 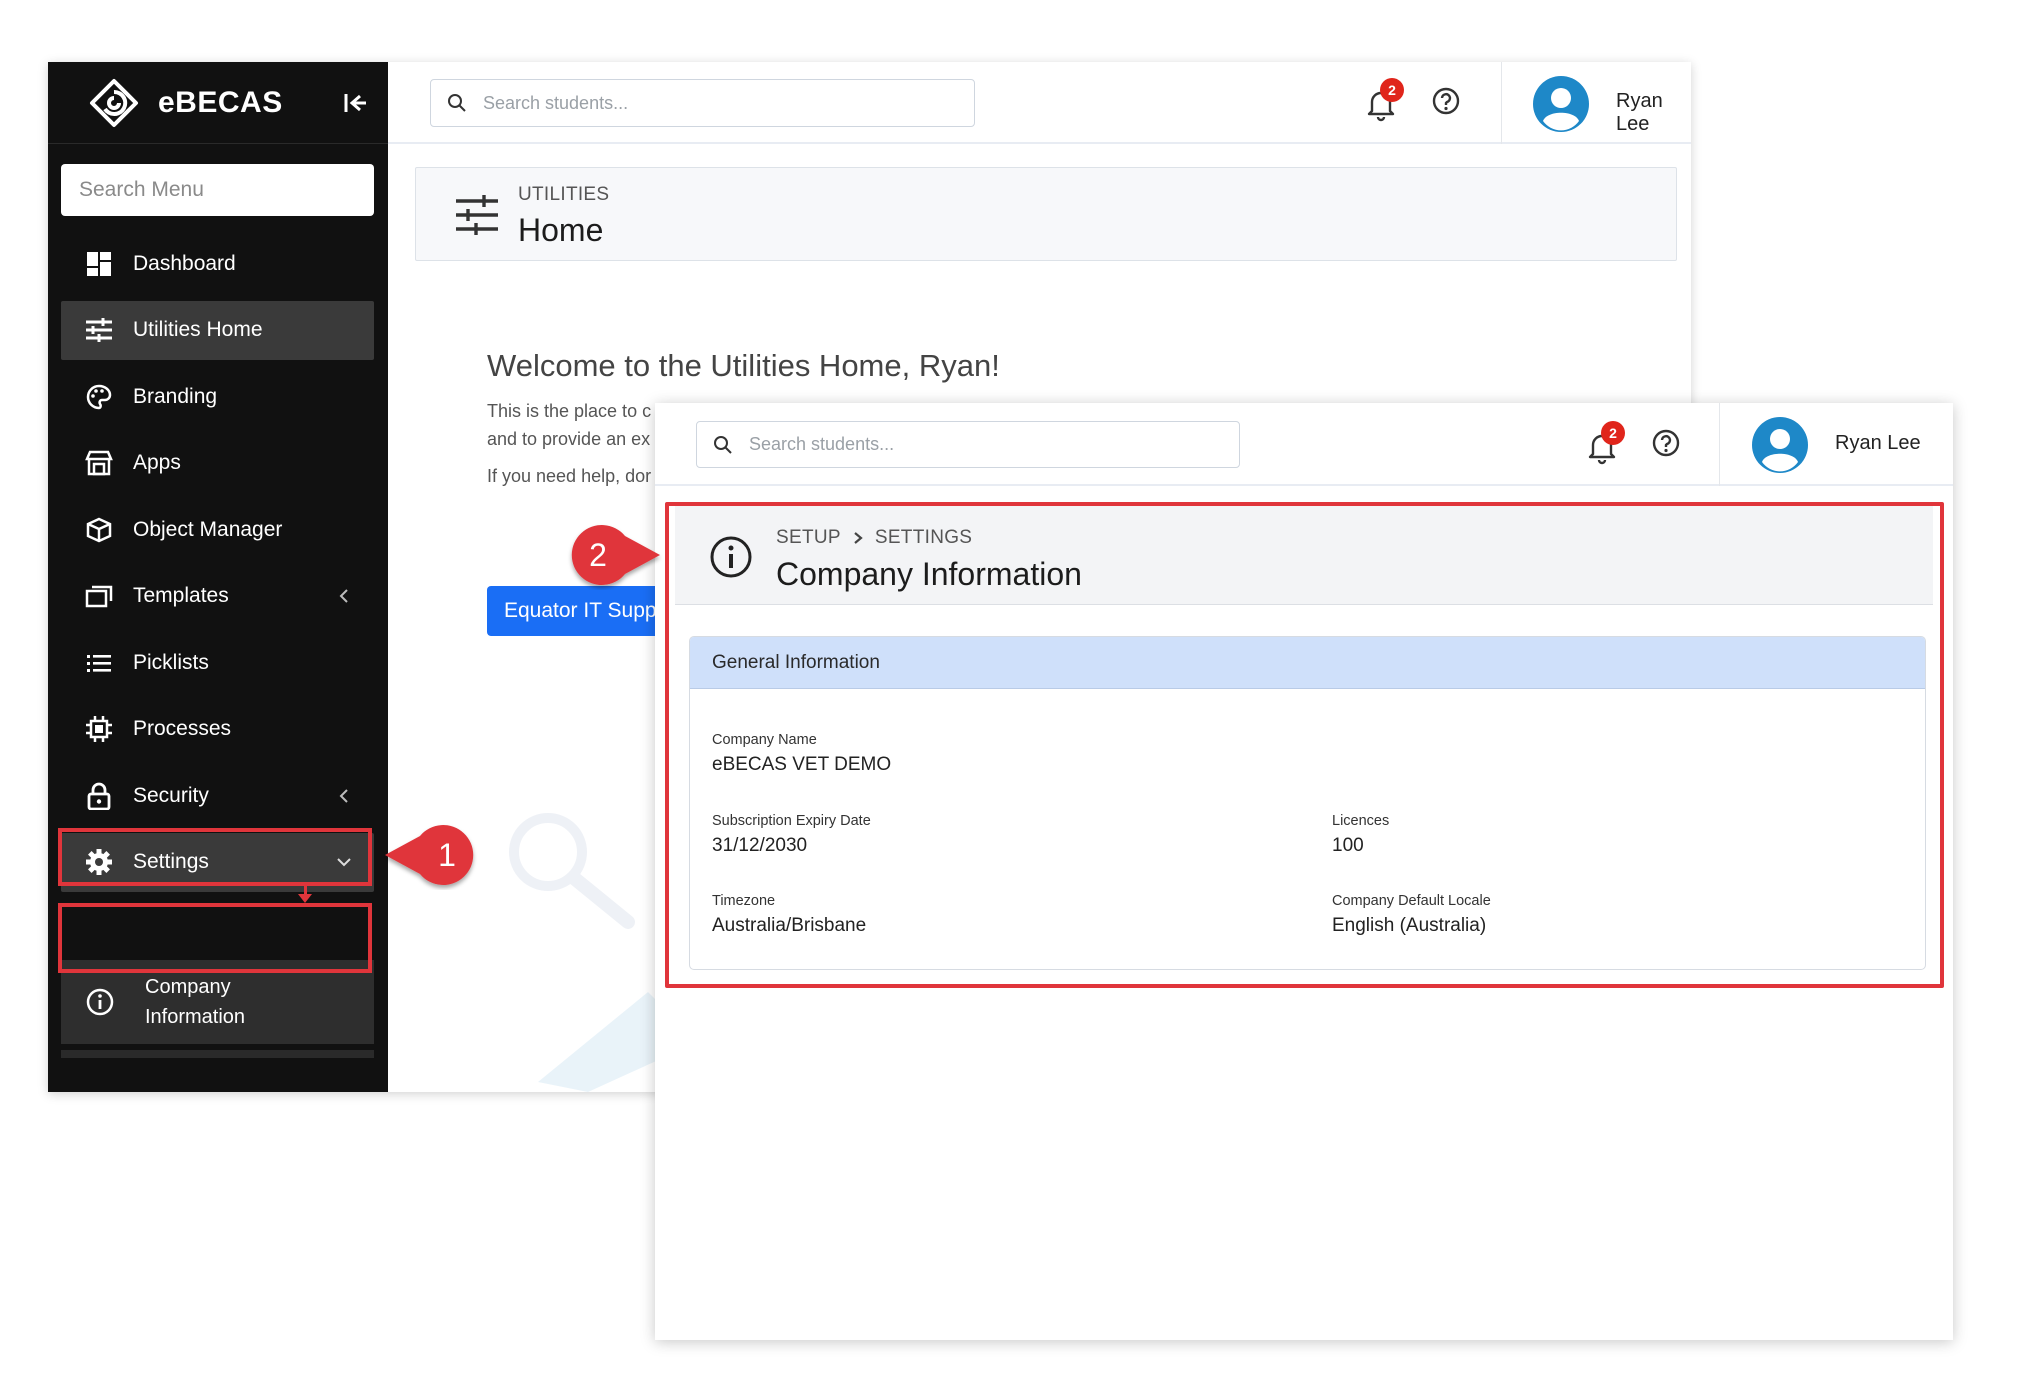 I want to click on lock-icon, so click(x=99, y=796).